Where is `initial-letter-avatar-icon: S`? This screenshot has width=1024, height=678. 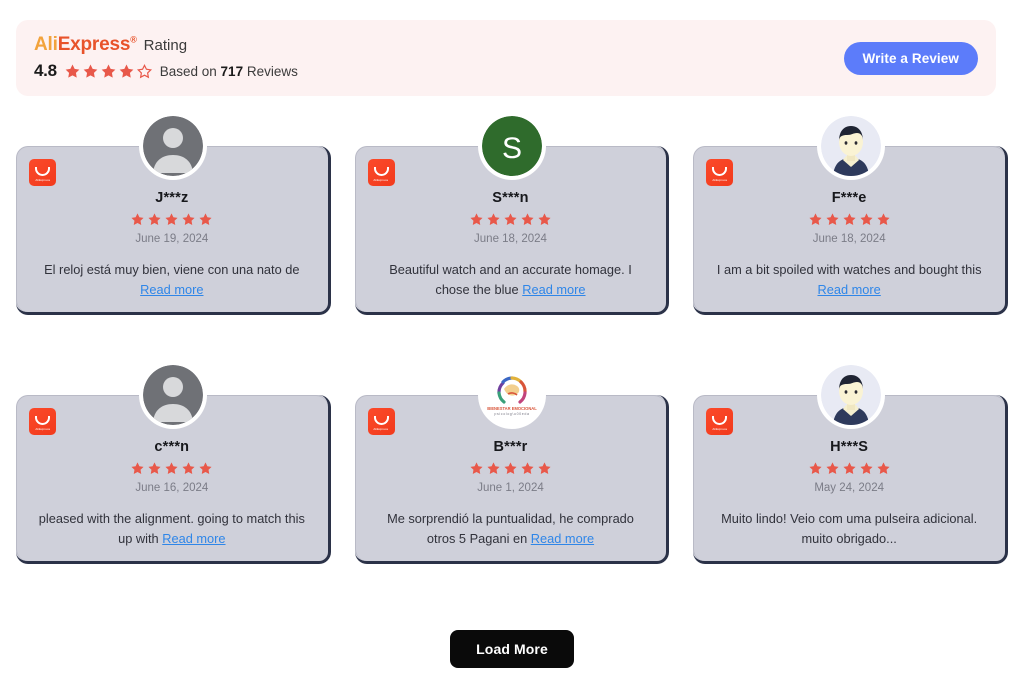
initial-letter-avatar-icon: S is located at coordinates (511, 146).